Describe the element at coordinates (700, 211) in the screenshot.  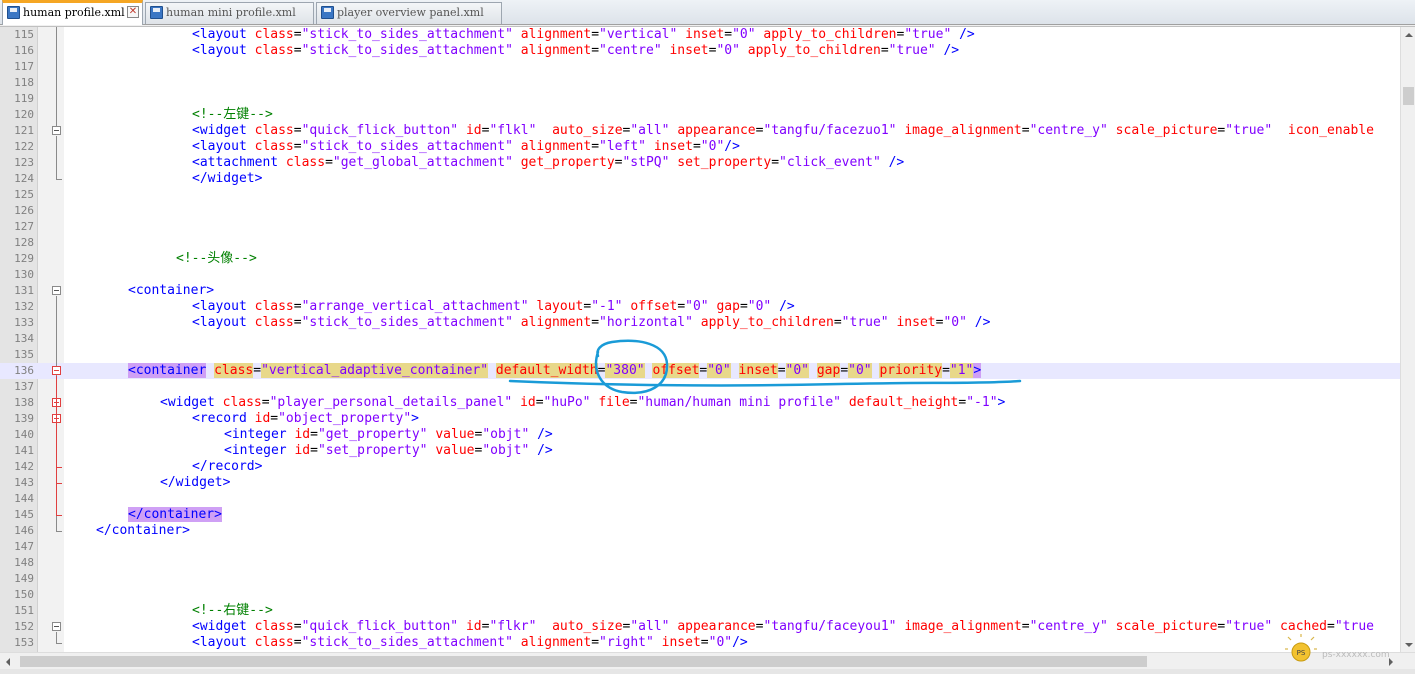
I see `code-line: 126` at that location.